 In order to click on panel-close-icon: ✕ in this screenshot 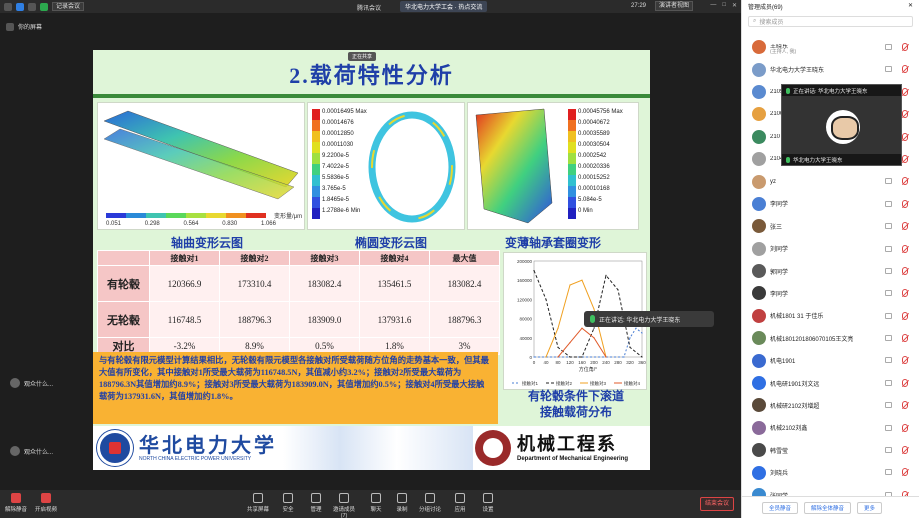, I will do `click(910, 6)`.